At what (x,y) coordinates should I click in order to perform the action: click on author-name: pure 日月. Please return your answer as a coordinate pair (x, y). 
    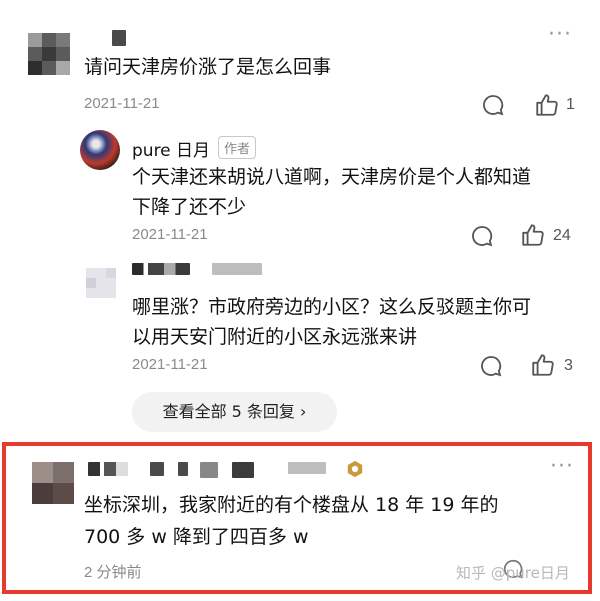
    Looking at the image, I should click on (171, 148).